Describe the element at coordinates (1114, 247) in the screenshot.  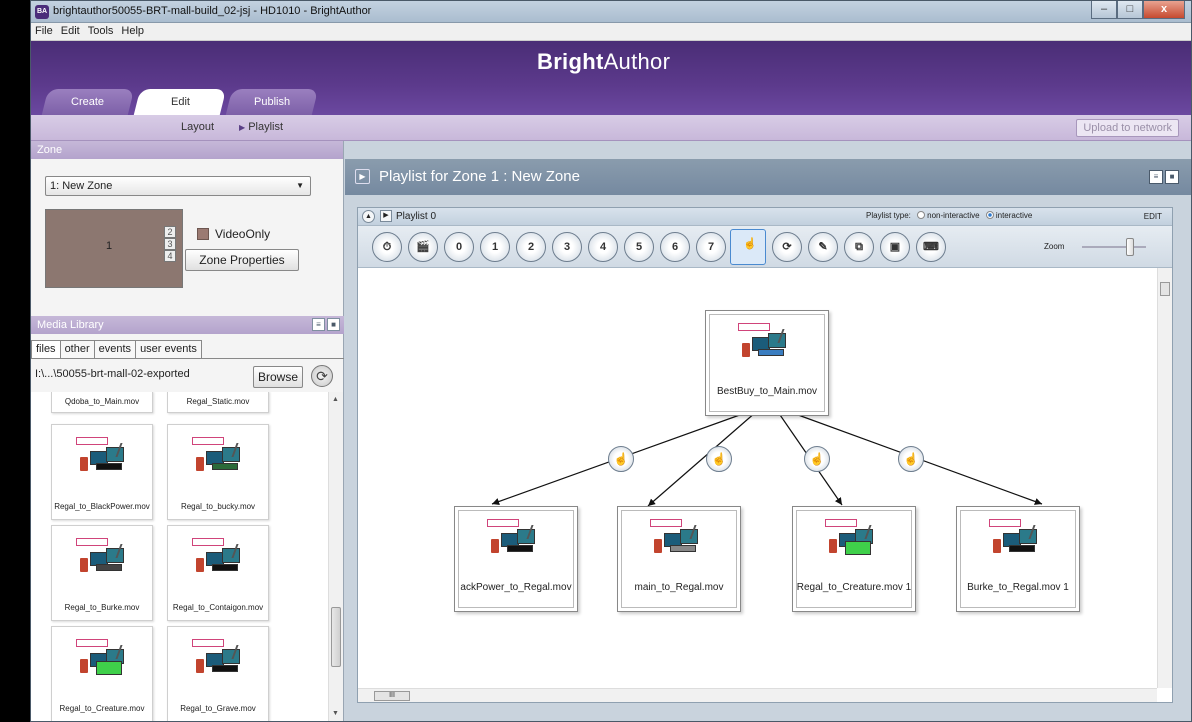
I see `zoom-slider` at that location.